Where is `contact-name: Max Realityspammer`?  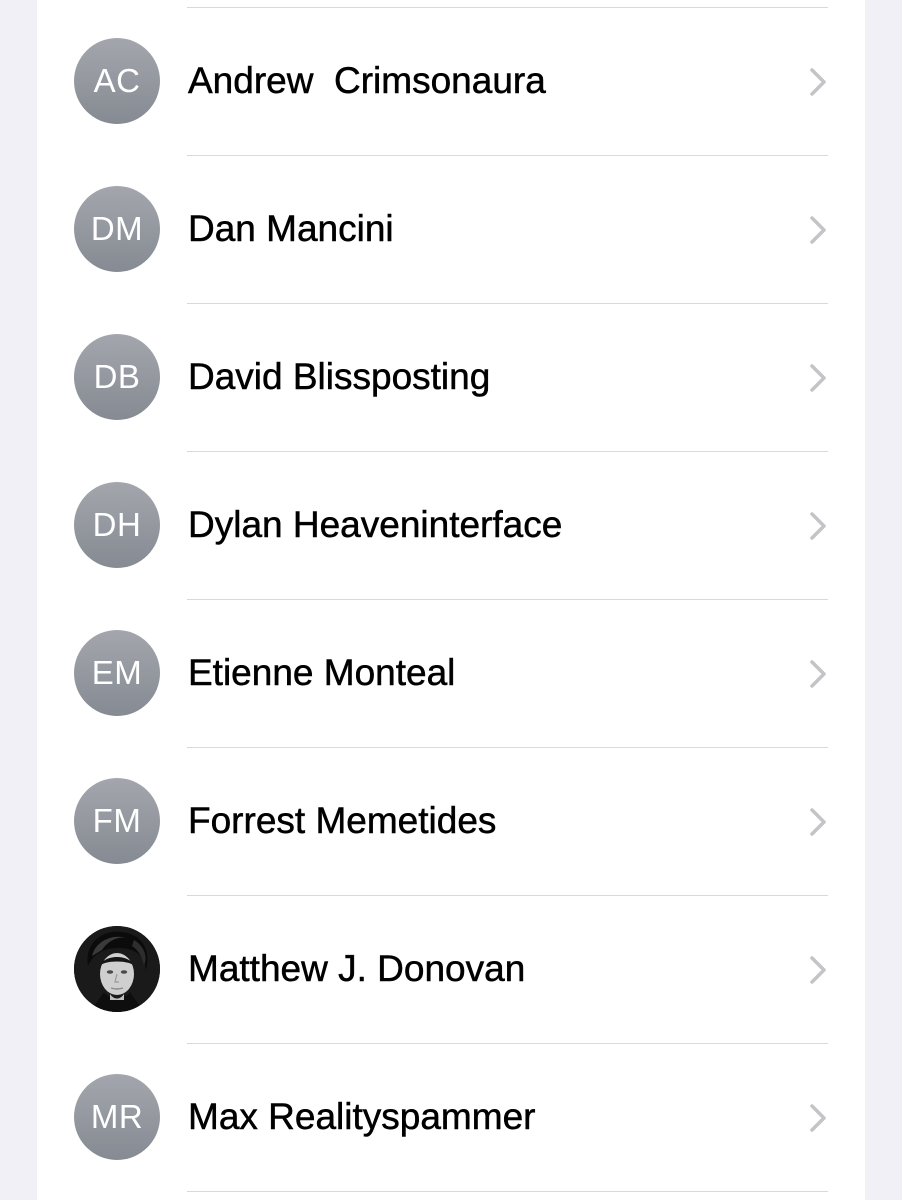
contact-name: Max Realityspammer is located at coordinates (362, 1117).